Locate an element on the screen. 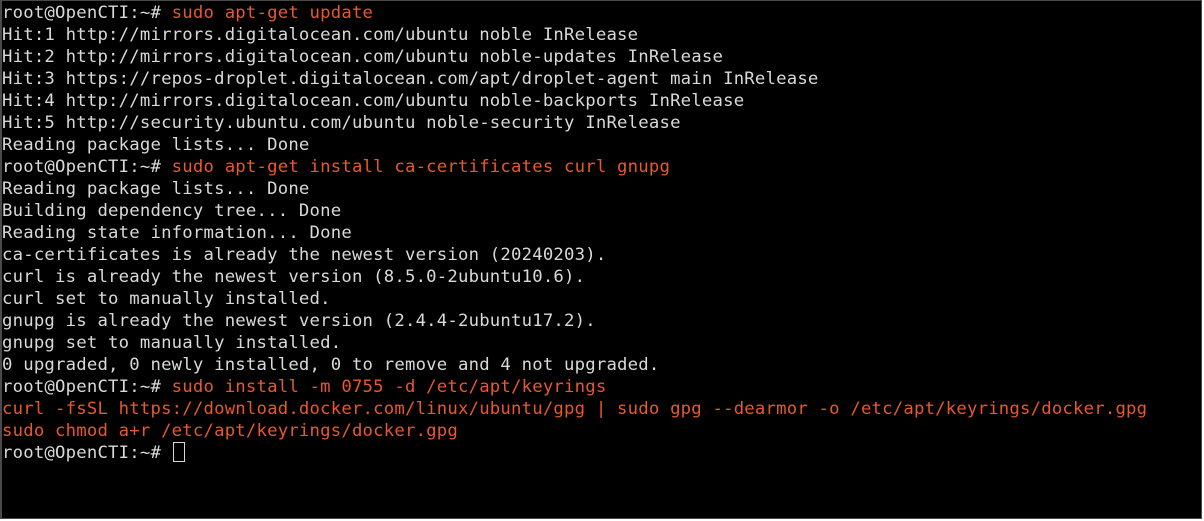 The height and width of the screenshot is (521, 1204). terminal-command-line: root@OpenCTI:~# sudo apt-get update is located at coordinates (574, 13).